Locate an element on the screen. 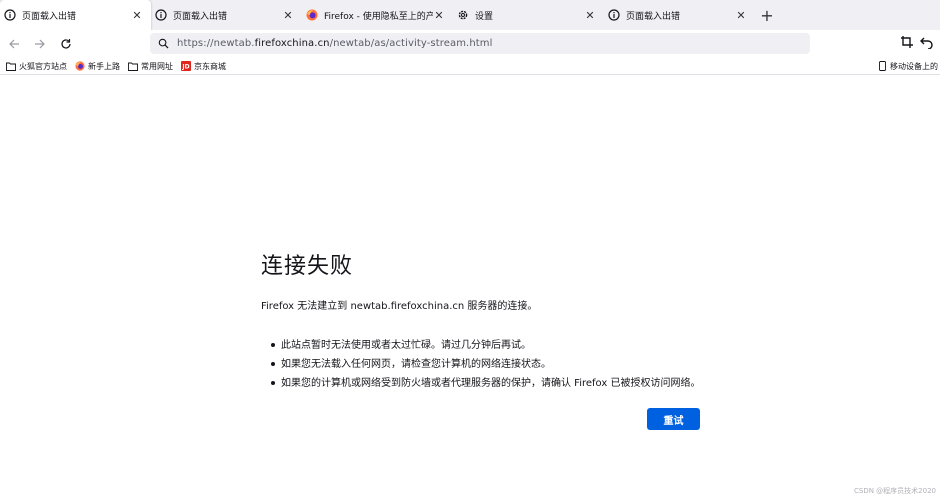  tab-error-1: 页面载入出错 ✕ is located at coordinates (75, 15).